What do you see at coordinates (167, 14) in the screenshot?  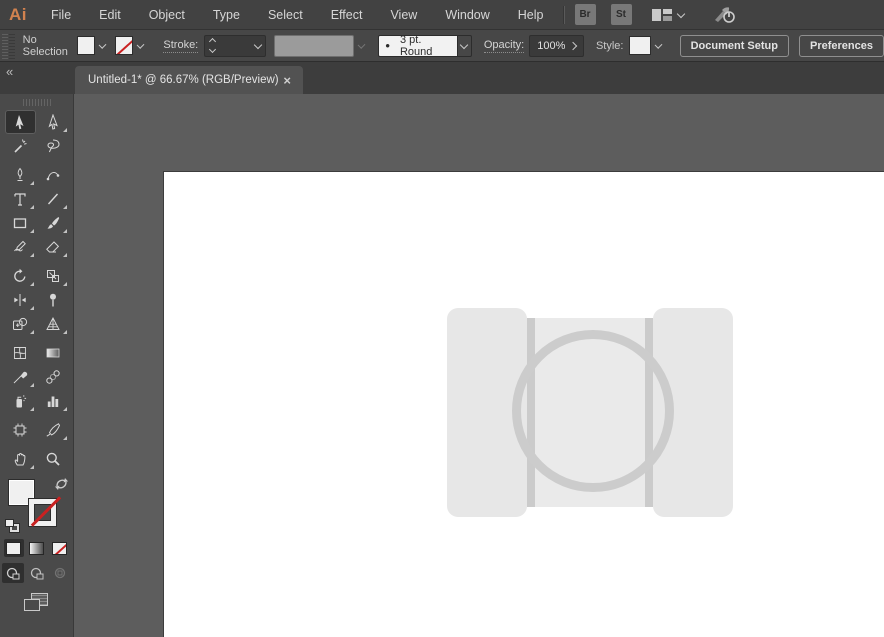 I see `menu-item-object: Object` at bounding box center [167, 14].